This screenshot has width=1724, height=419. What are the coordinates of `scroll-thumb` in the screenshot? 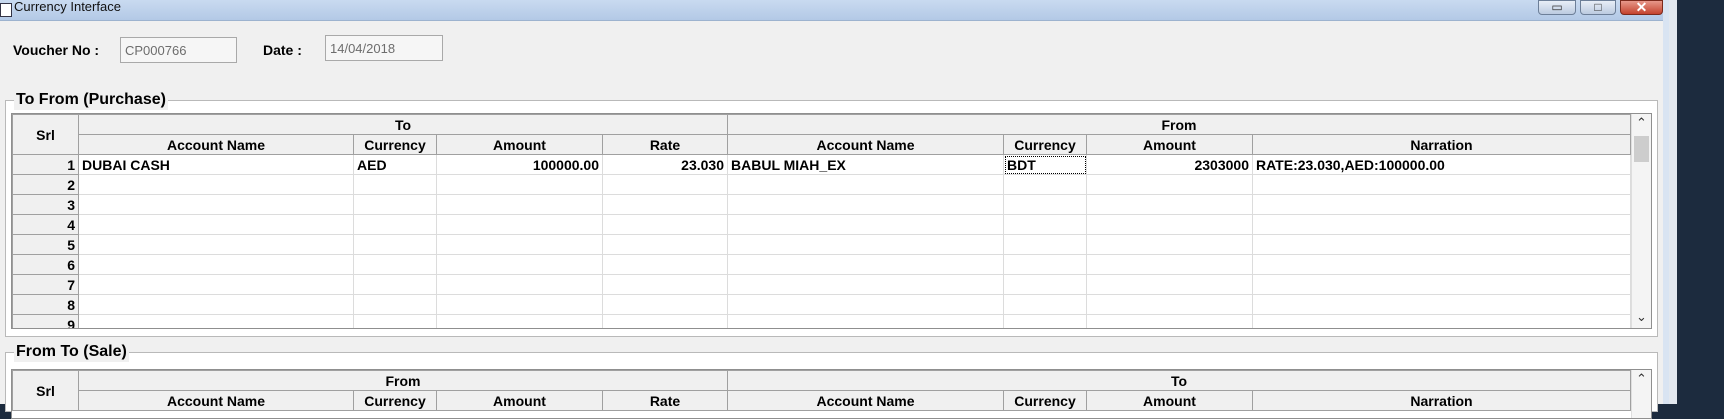 It's located at (1641, 149).